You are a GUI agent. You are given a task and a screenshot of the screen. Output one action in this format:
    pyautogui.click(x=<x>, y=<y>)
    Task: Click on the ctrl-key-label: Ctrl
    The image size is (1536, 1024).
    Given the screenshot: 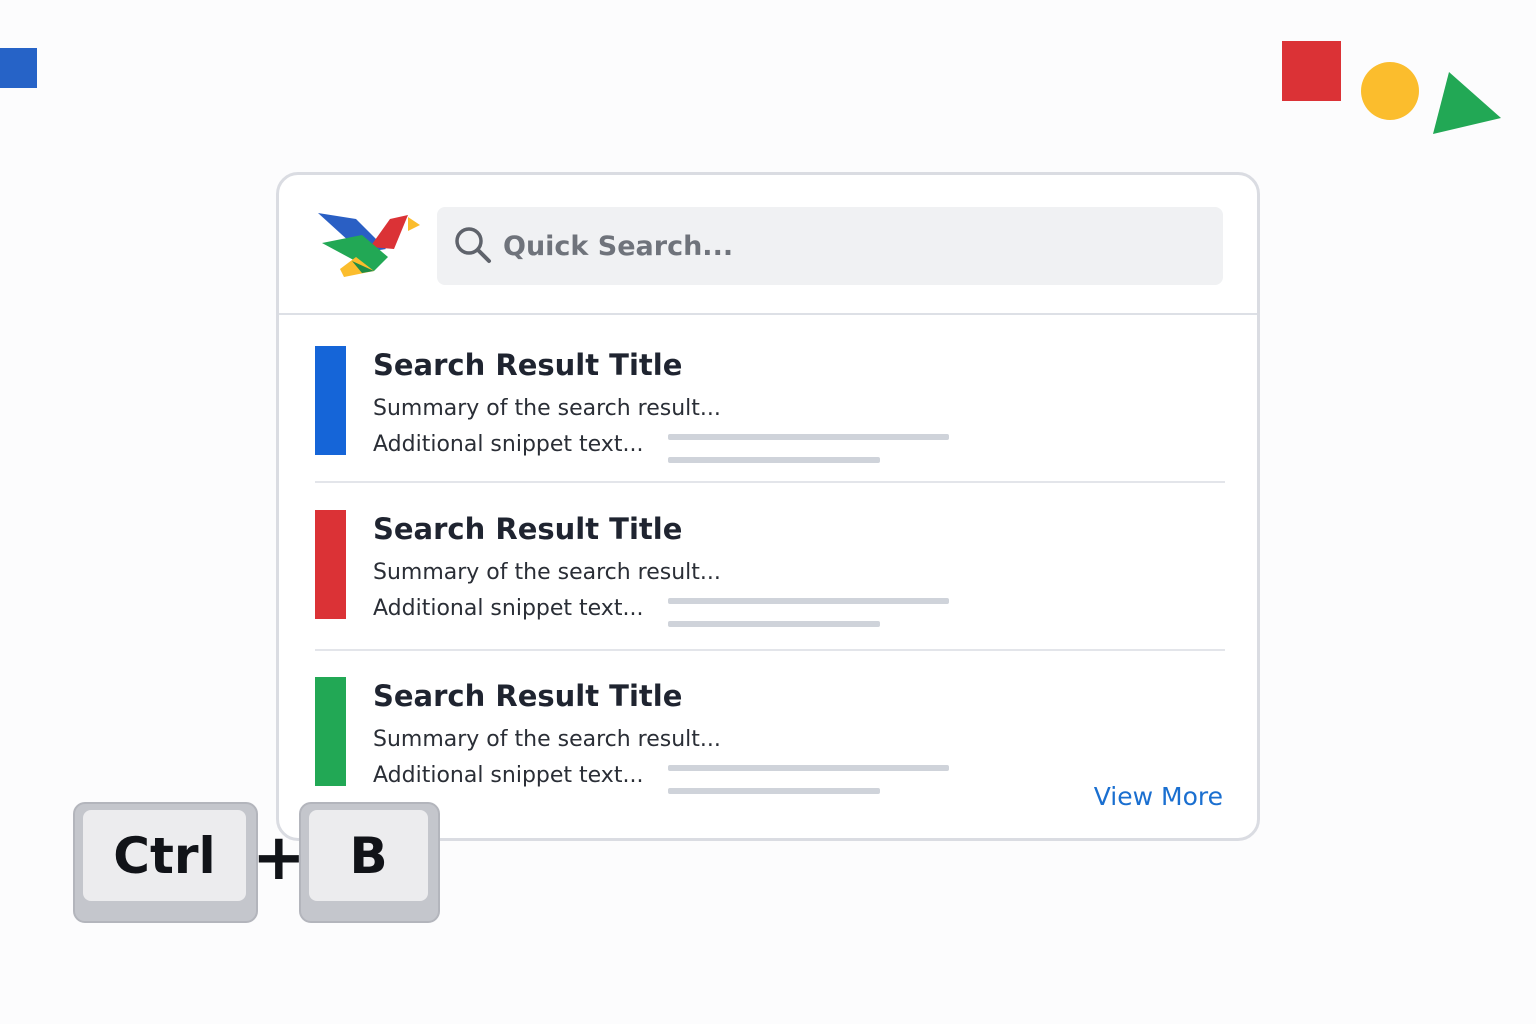 What is the action you would take?
    pyautogui.click(x=164, y=855)
    